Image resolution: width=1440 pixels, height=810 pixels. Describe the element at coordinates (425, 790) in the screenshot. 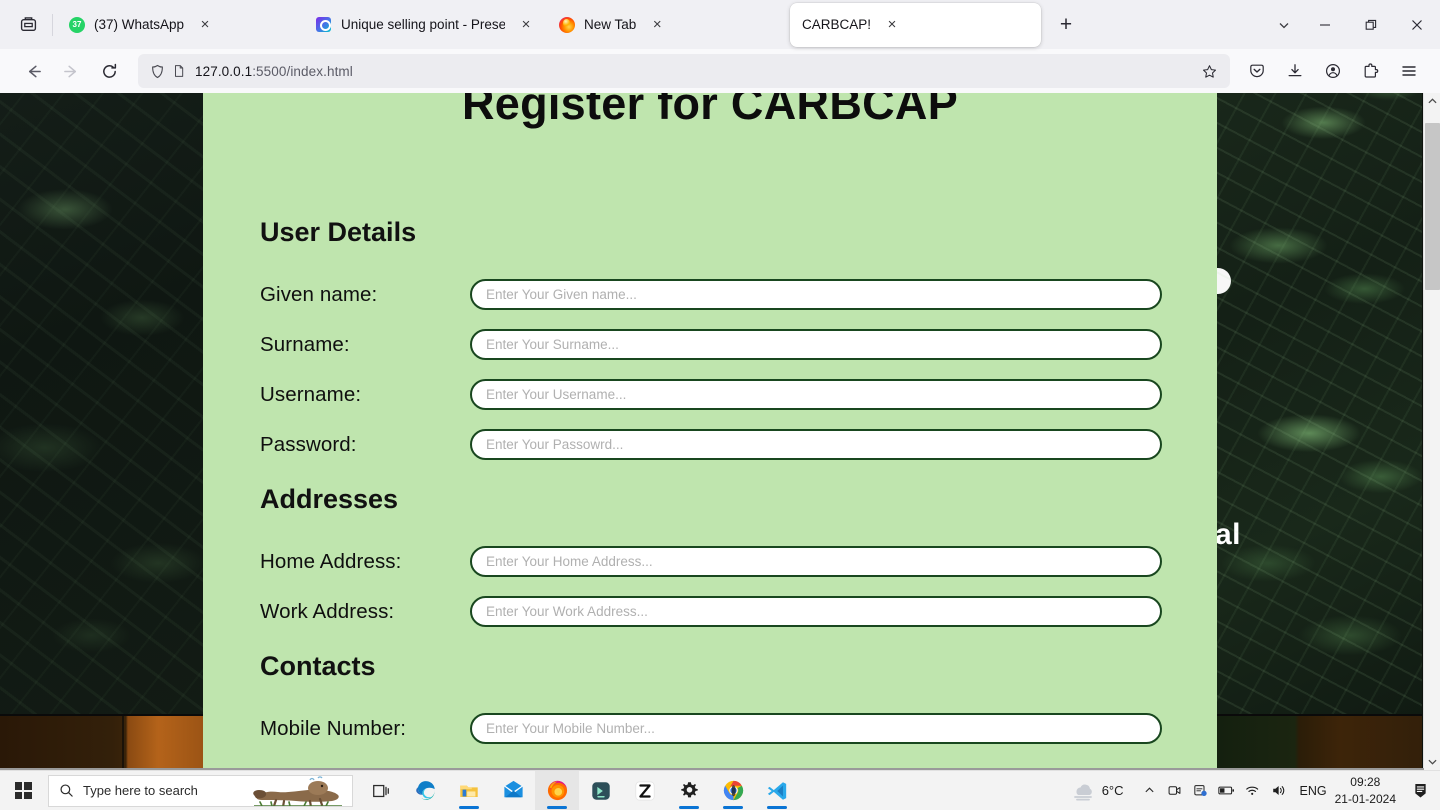

I see `taskbar-app-microsoft-edge` at that location.